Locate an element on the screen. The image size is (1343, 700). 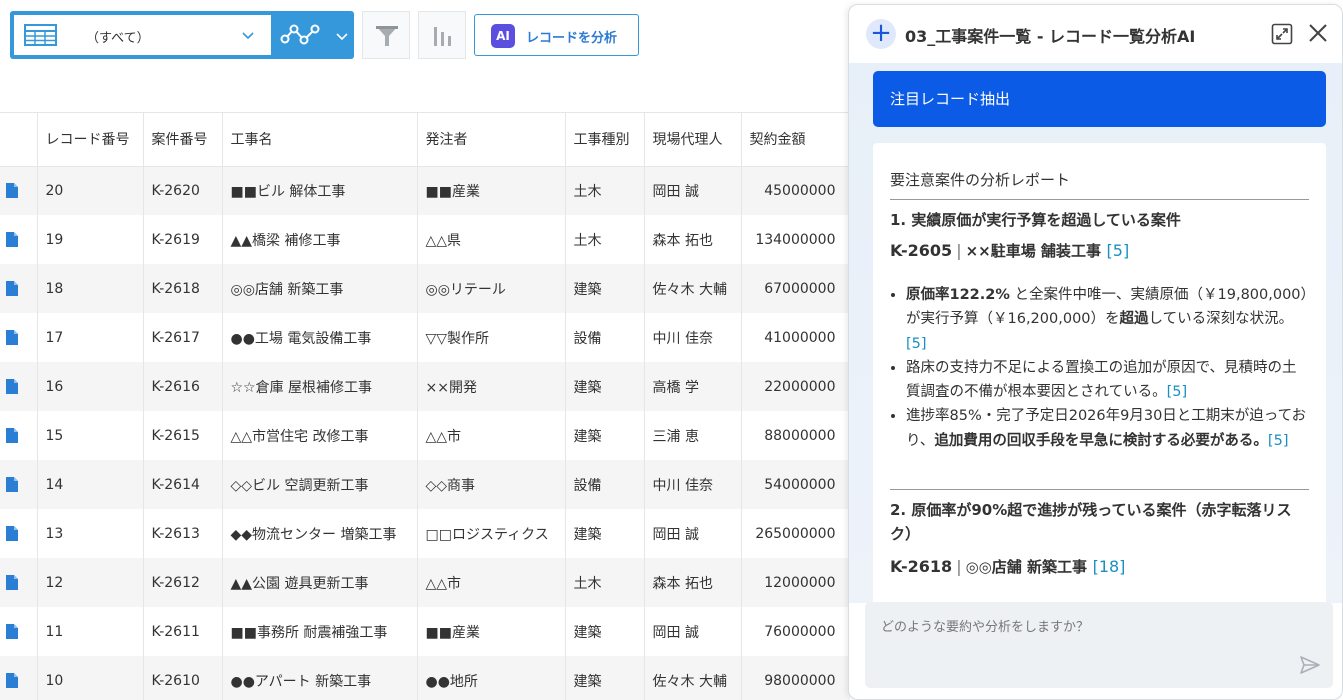
chevron-down-icon is located at coordinates (342, 37).